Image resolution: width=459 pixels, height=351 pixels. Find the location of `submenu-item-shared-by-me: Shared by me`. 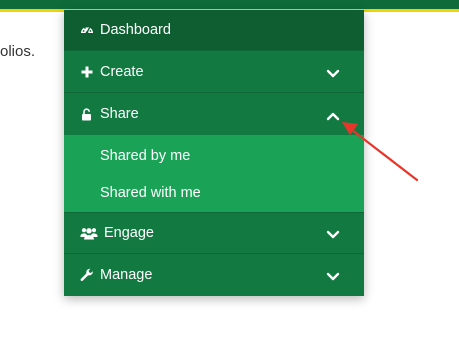

submenu-item-shared-by-me: Shared by me is located at coordinates (214, 154).